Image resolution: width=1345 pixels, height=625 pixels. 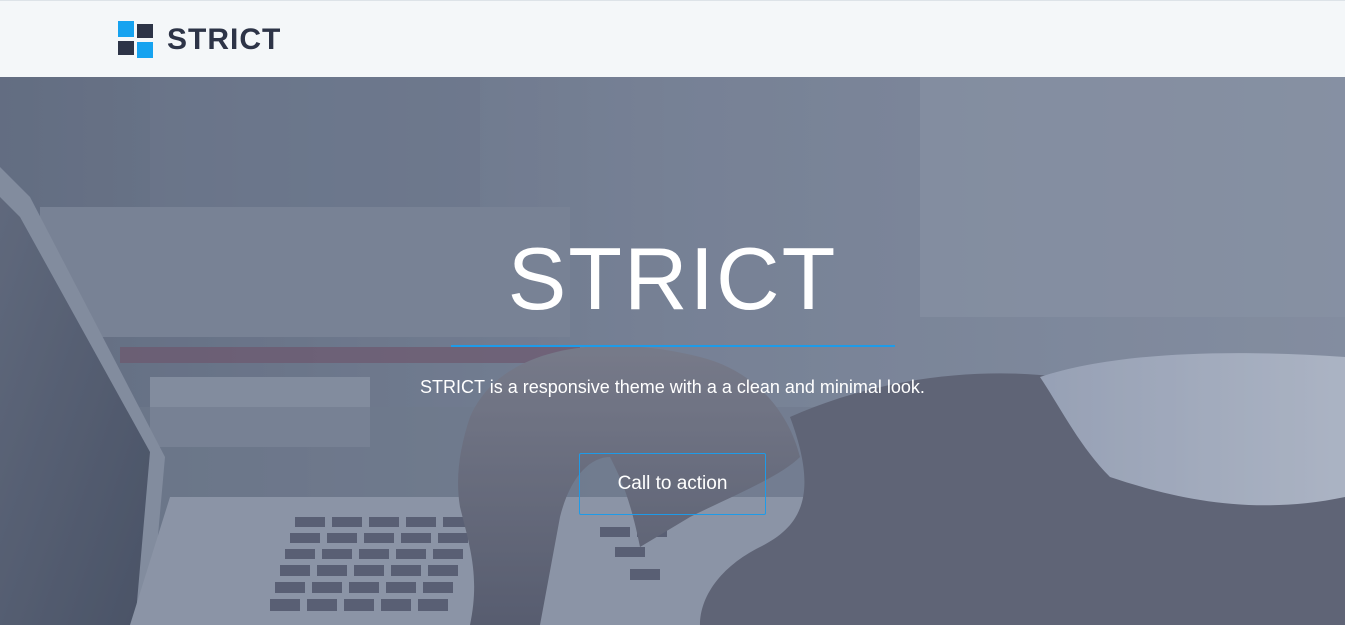 I want to click on hero-divider, so click(x=673, y=346).